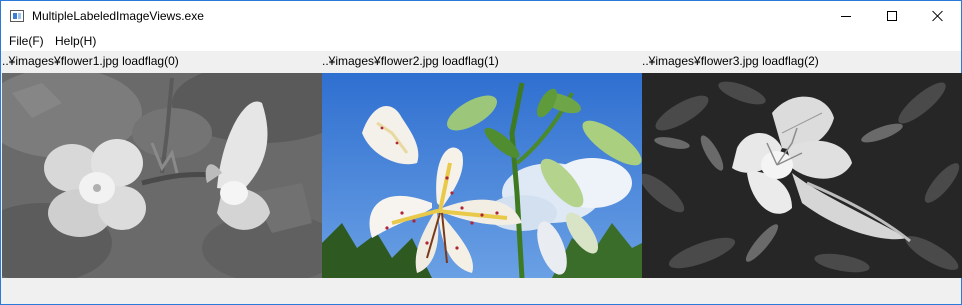  Describe the element at coordinates (26, 41) in the screenshot. I see `menu-file: File(F)` at that location.